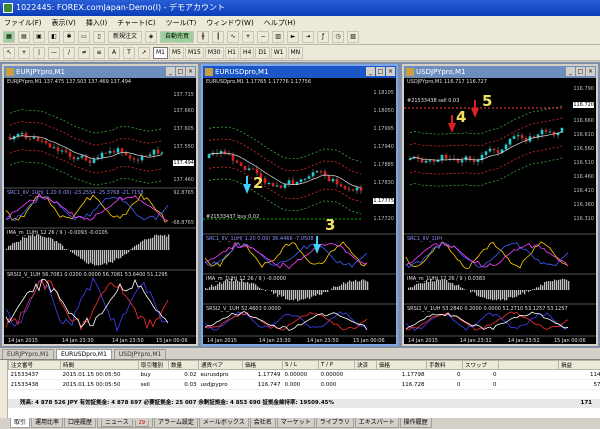  I want to click on metaeditor-icon: ◈, so click(151, 37).